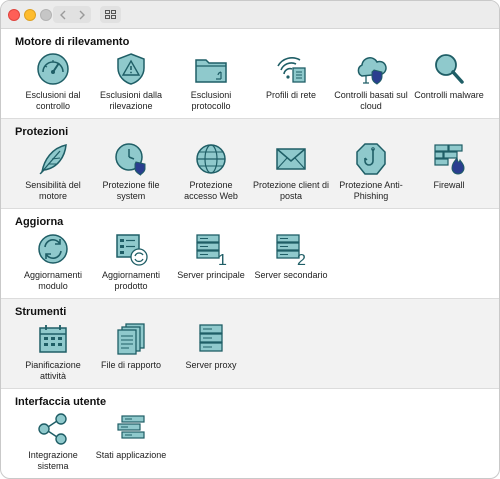 This screenshot has width=500, height=479. What do you see at coordinates (131, 427) in the screenshot?
I see `status-bars-icon` at bounding box center [131, 427].